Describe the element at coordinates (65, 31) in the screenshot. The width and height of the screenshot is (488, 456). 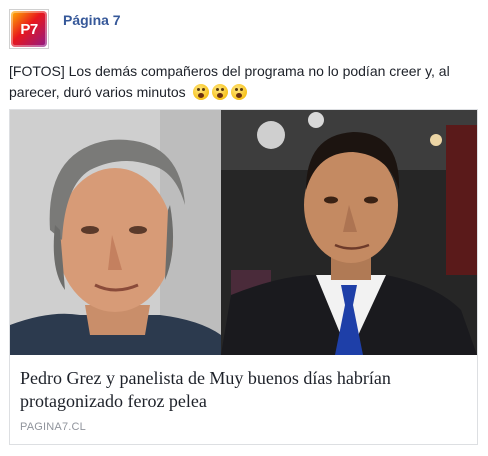
I see `post-header: P7 Página 7` at that location.